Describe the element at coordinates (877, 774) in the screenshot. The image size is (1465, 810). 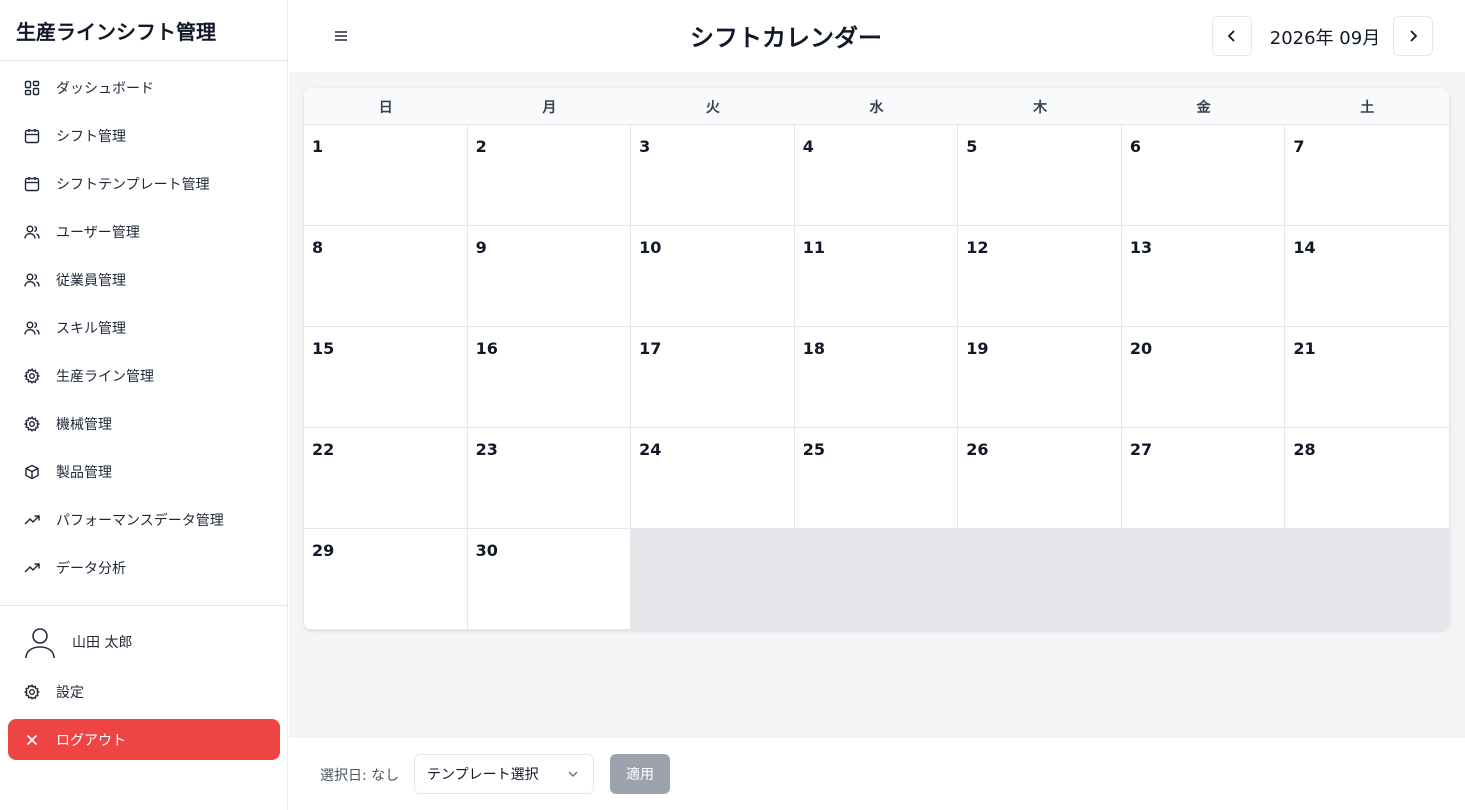
I see `bottom-bar: 選択日: なし テンプレート選択 適用` at that location.